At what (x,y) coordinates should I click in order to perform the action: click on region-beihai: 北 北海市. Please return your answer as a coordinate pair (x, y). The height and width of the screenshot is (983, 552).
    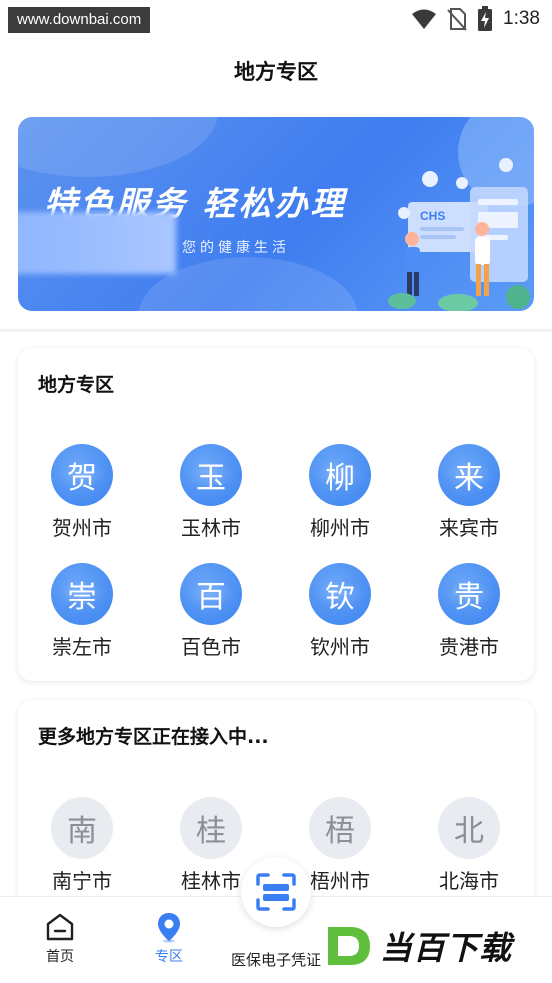
    Looking at the image, I should click on (469, 845).